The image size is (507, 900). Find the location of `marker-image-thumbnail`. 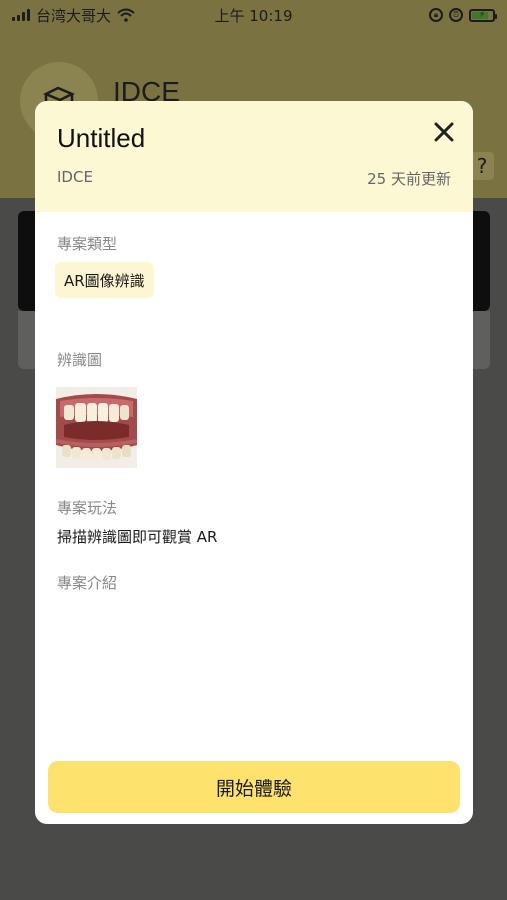

marker-image-thumbnail is located at coordinates (96, 427).